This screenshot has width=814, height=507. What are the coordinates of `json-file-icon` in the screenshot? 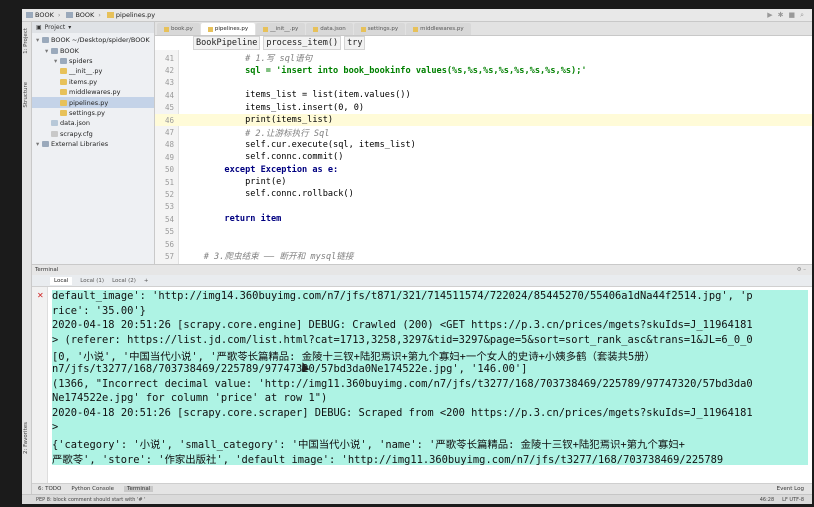 It's located at (54, 123).